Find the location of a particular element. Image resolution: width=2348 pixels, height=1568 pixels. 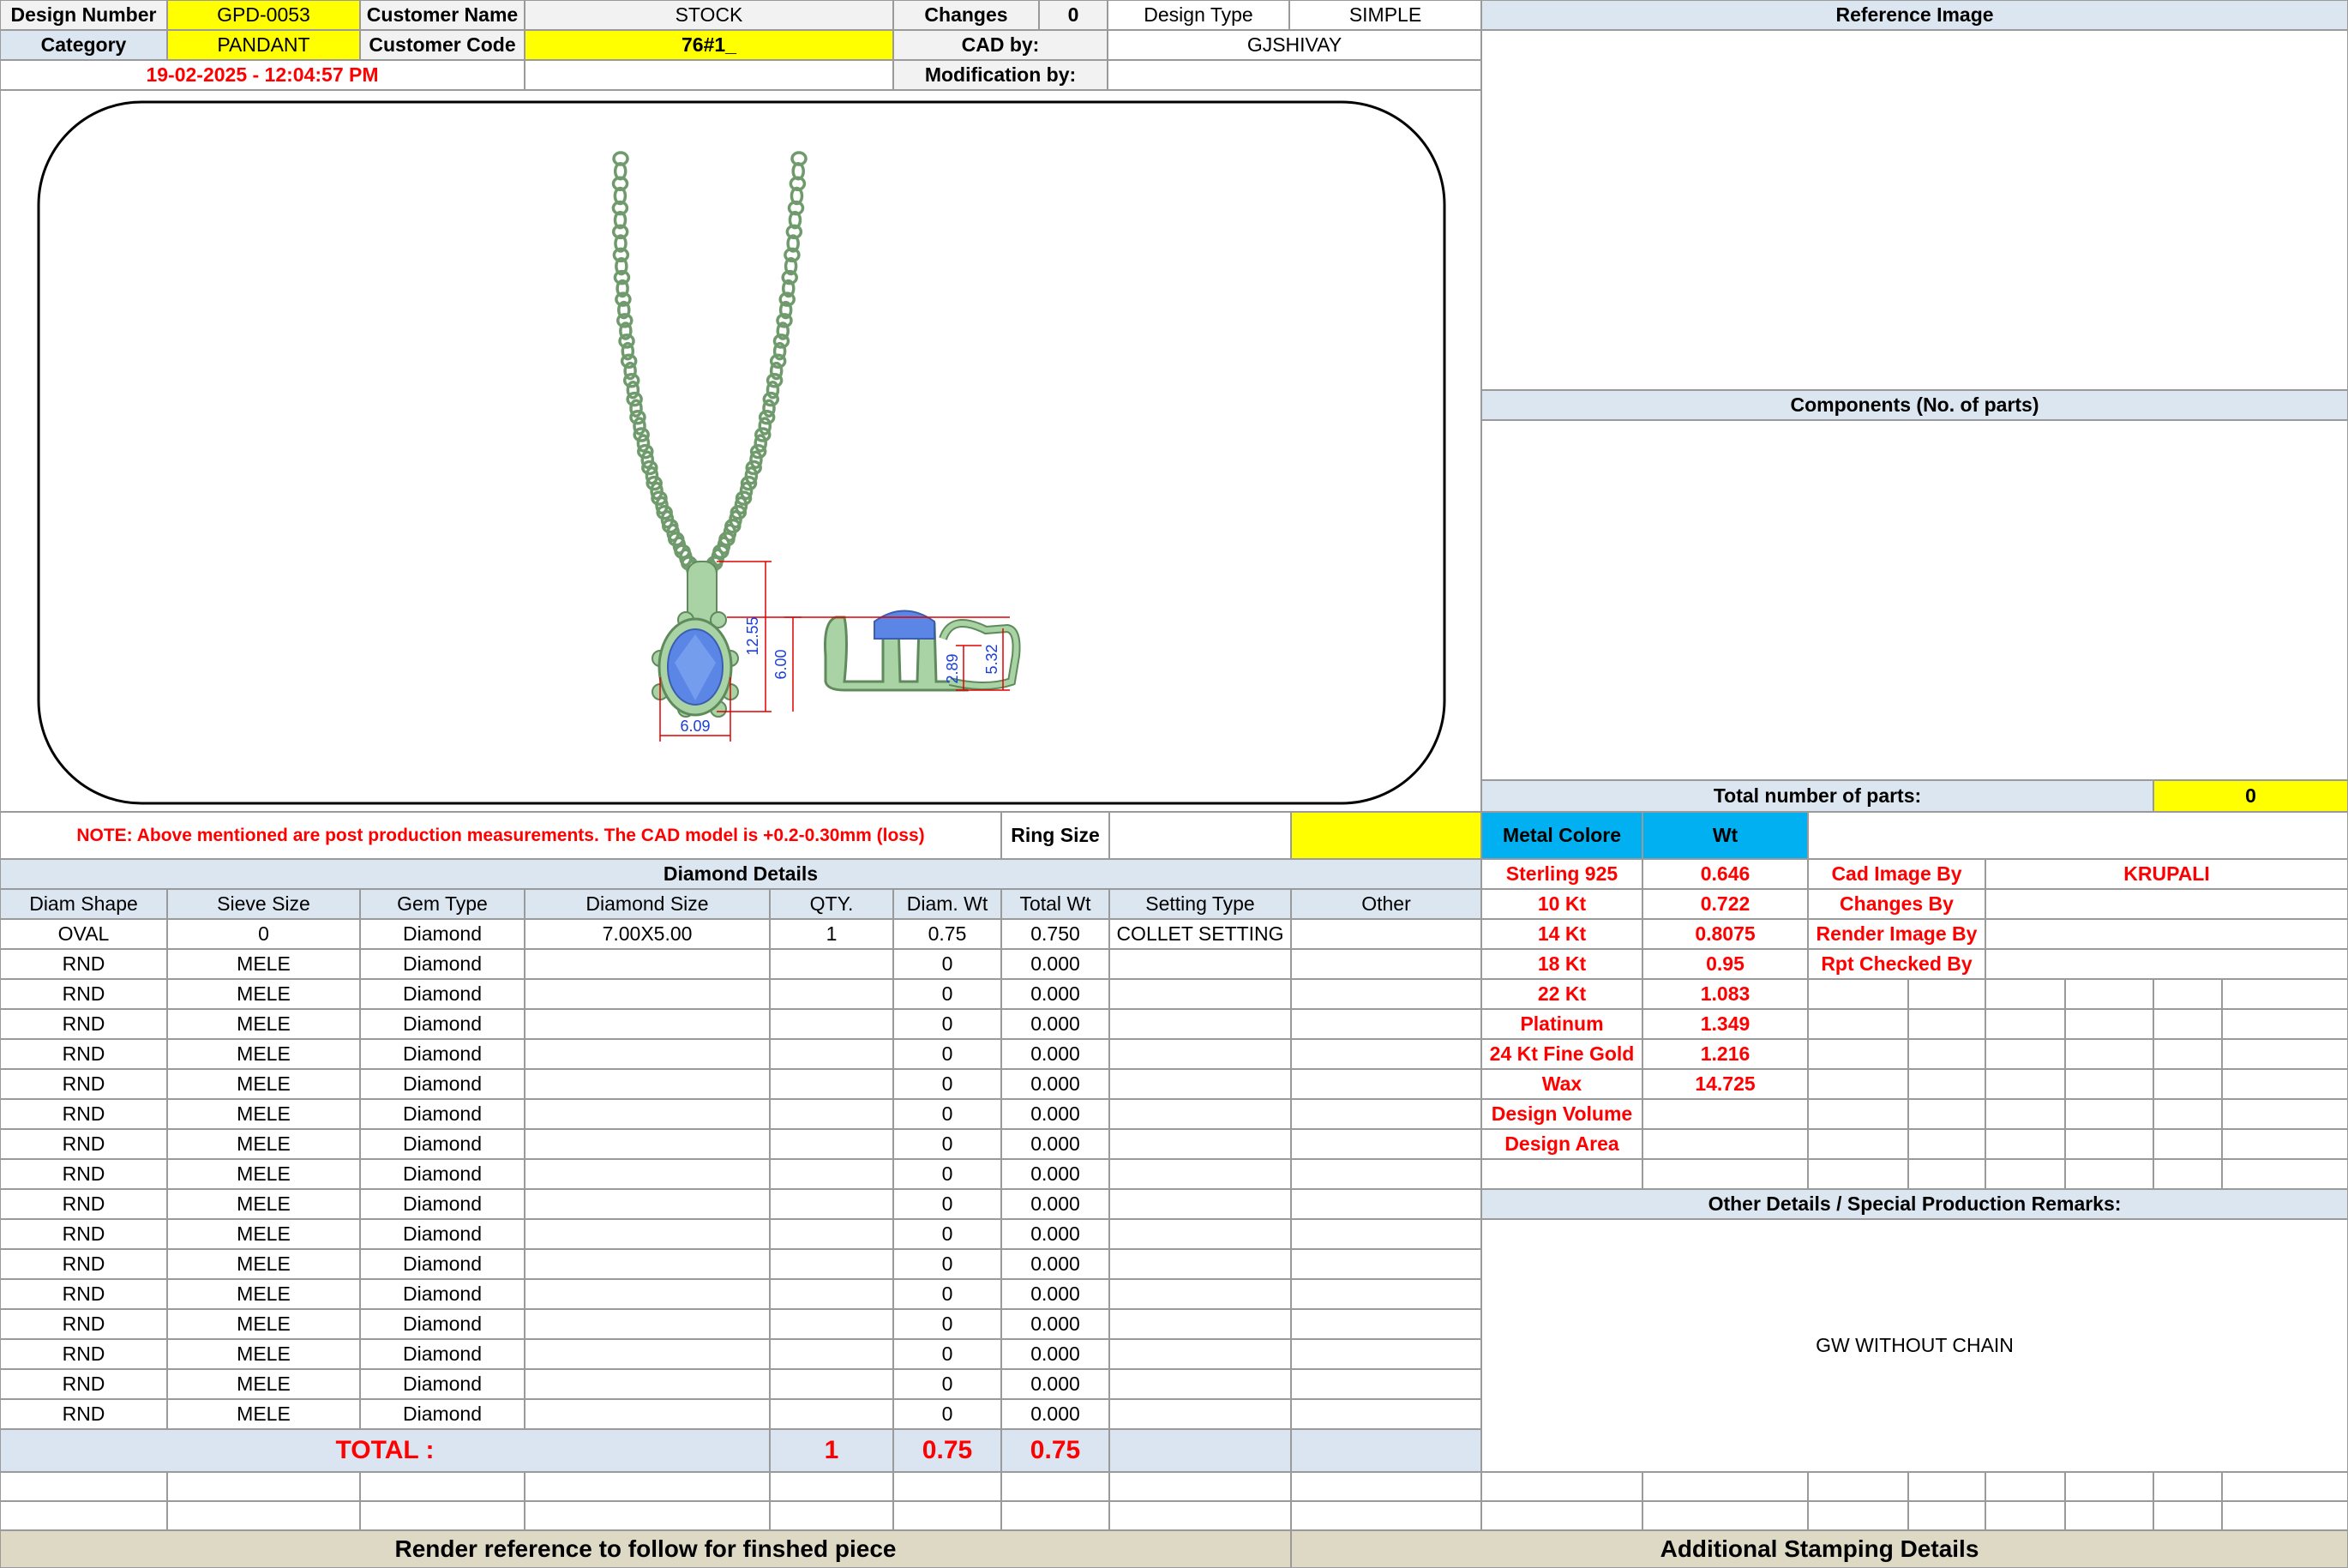

design-type-value: SIMPLE is located at coordinates (1385, 15).